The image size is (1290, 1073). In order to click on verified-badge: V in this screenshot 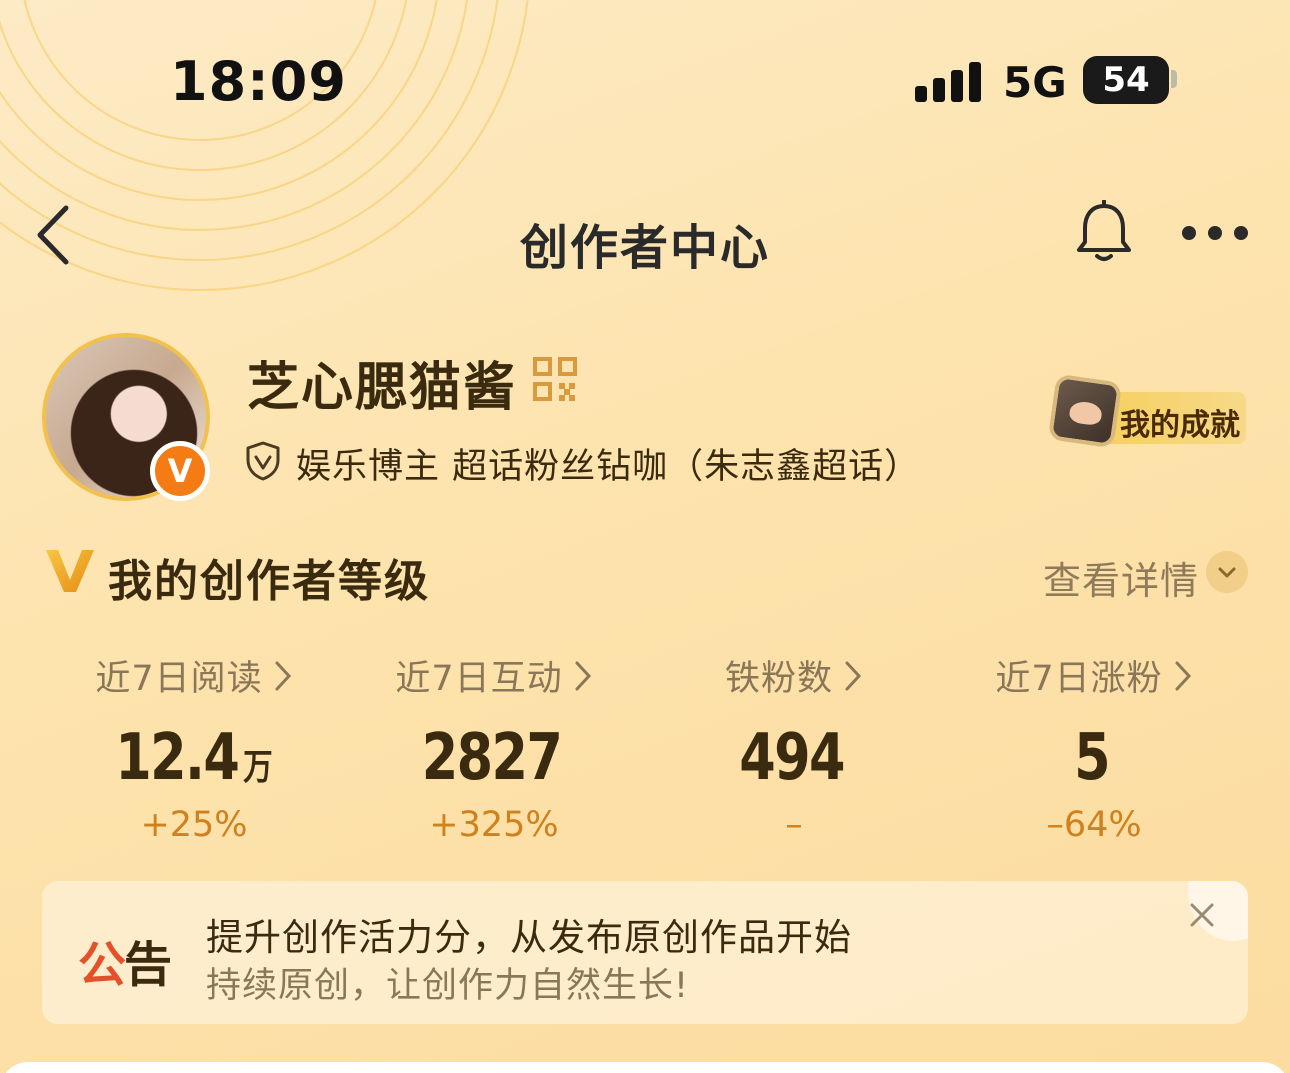, I will do `click(180, 471)`.